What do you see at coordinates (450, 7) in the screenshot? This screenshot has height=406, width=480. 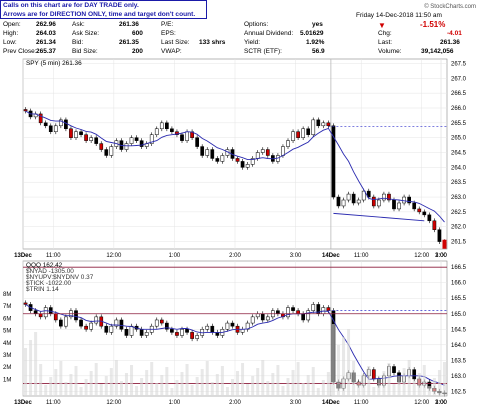 I see `watermark: © StockCharts.com` at bounding box center [450, 7].